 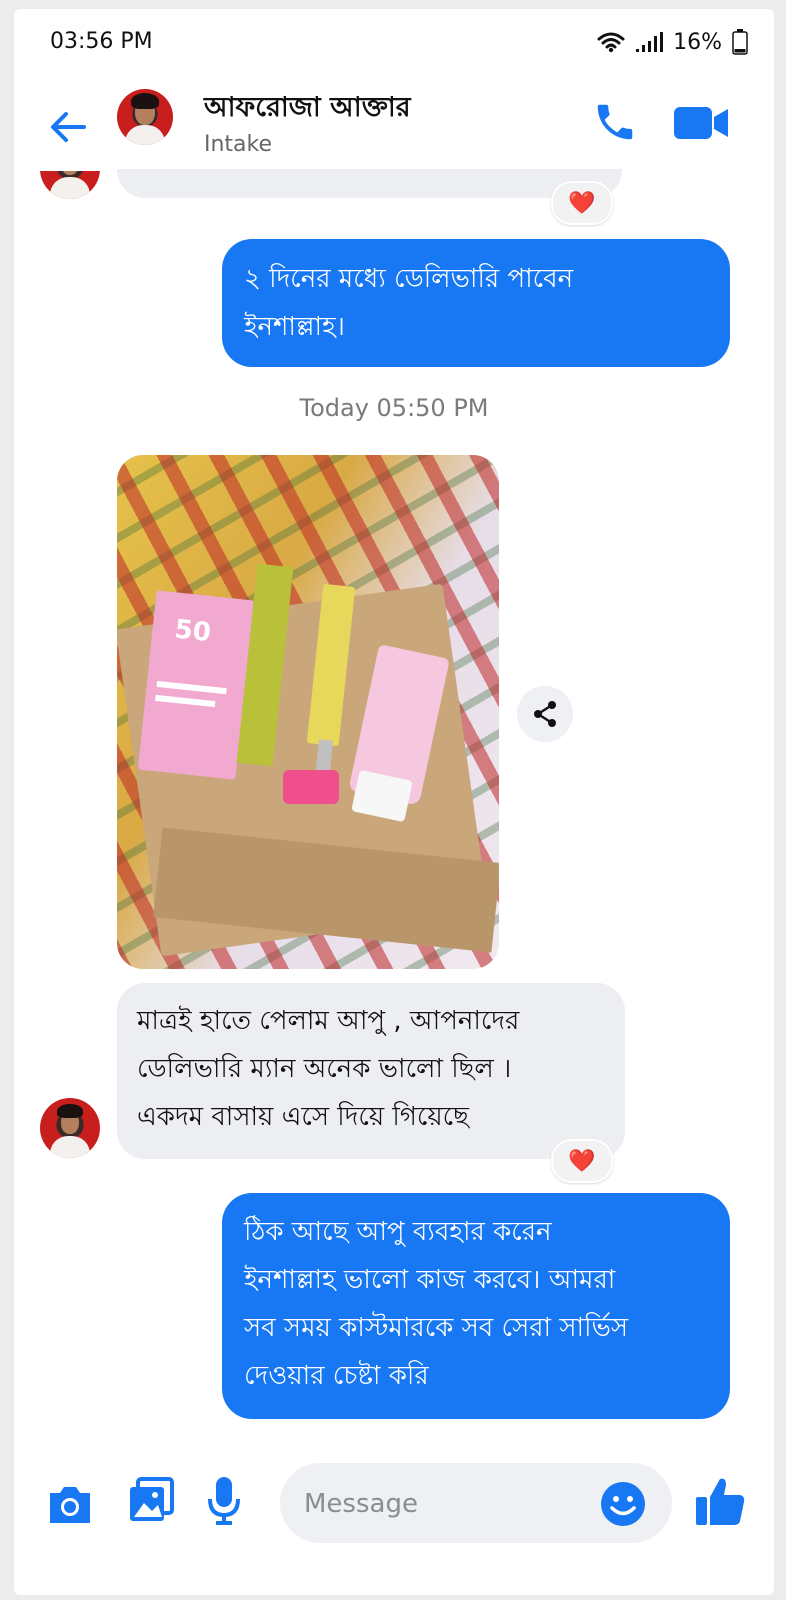 What do you see at coordinates (409, 303) in the screenshot?
I see `message-text: ২ দিনের মধ্যে ডেলিভারি পাবেন ইনশাল্লাহ।` at bounding box center [409, 303].